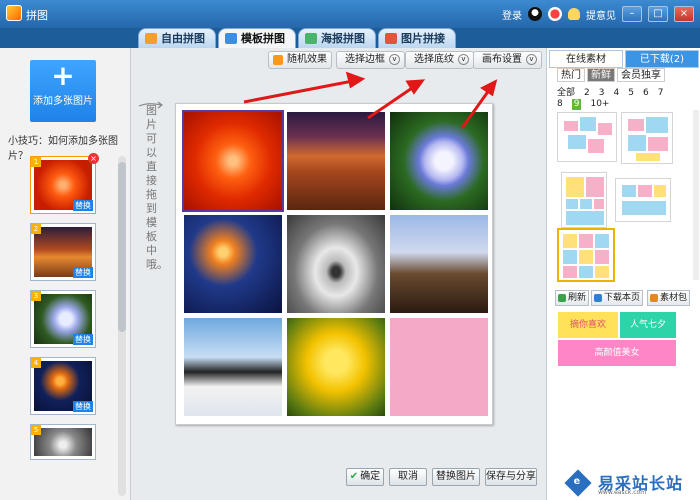 This screenshot has width=700, height=500. I want to click on thumbnail-scrollbar, so click(122, 326).